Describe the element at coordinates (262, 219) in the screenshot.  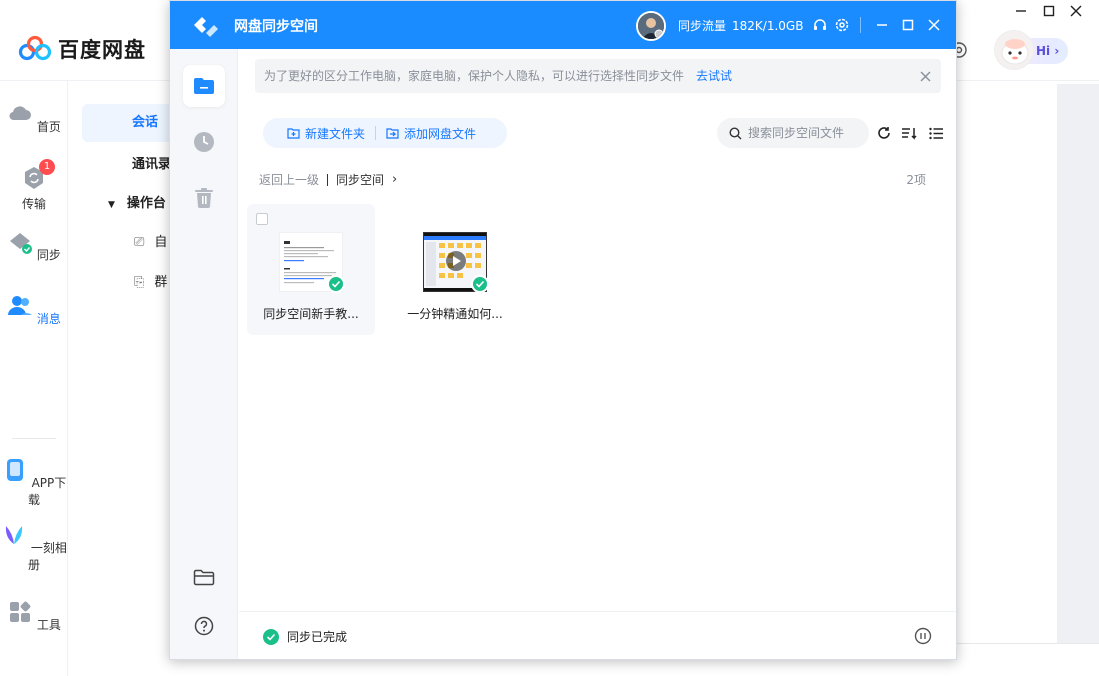
I see `file-checkbox` at that location.